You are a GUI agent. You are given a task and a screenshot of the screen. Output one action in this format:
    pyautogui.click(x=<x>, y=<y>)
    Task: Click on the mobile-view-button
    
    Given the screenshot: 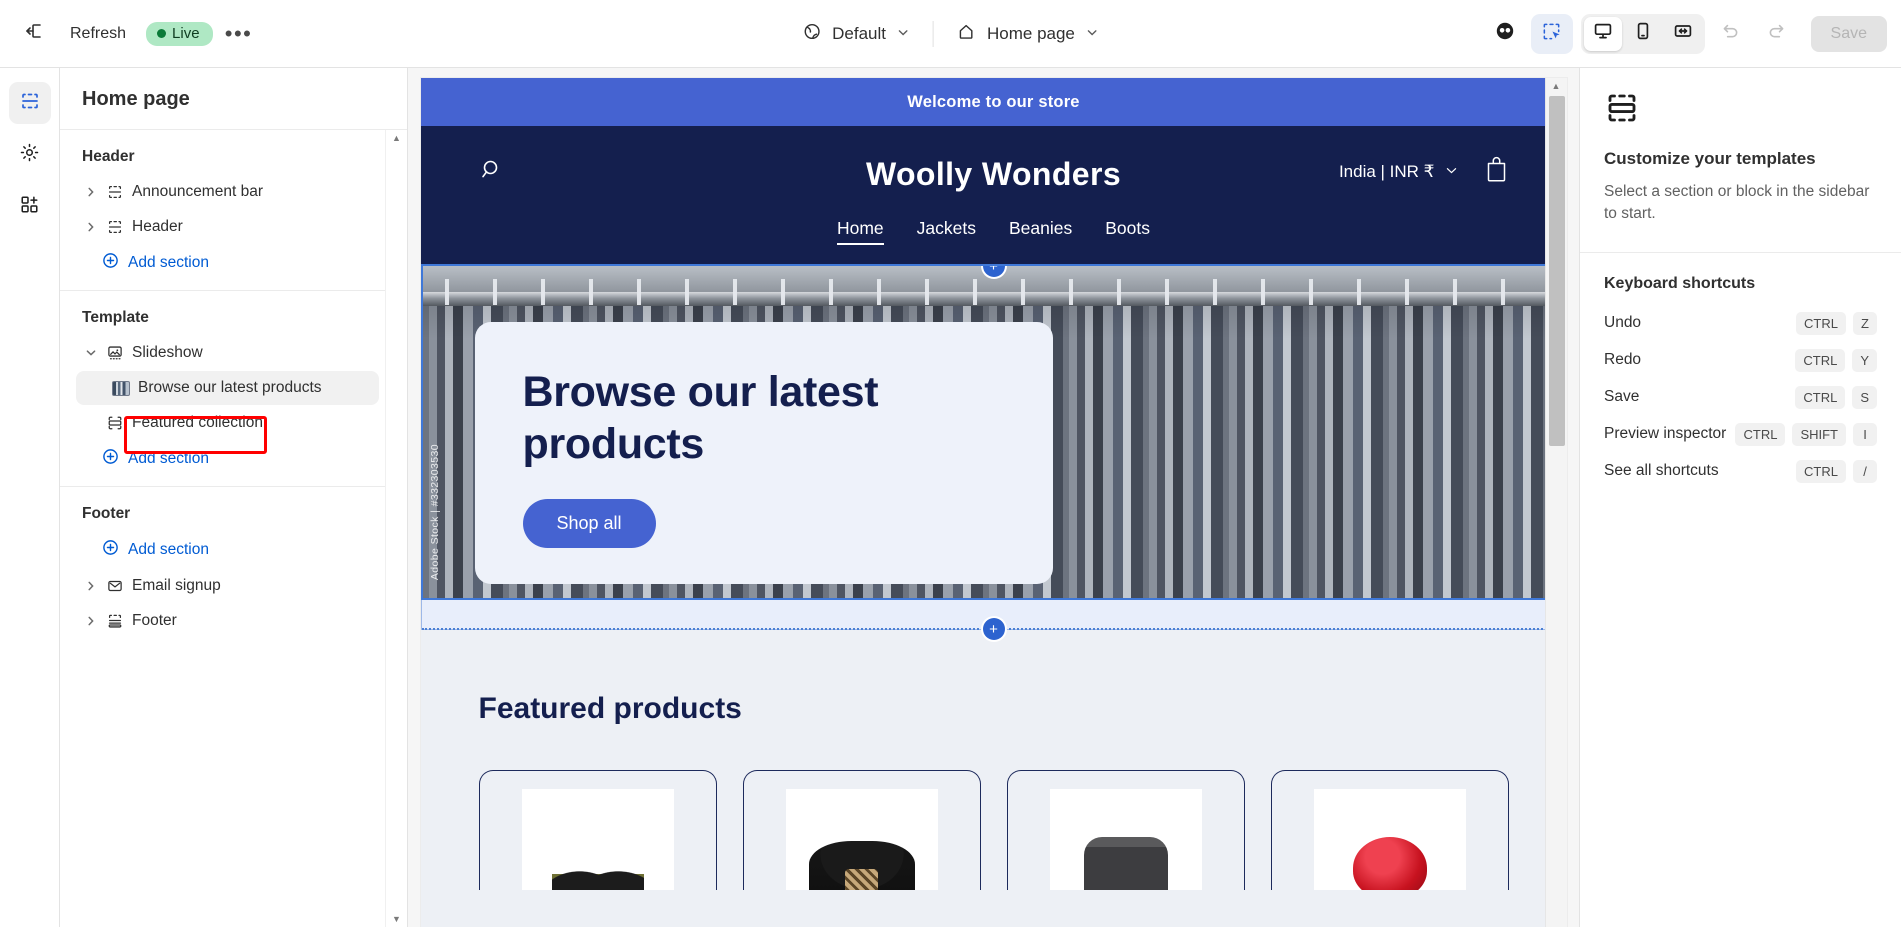 What is the action you would take?
    pyautogui.click(x=1643, y=34)
    